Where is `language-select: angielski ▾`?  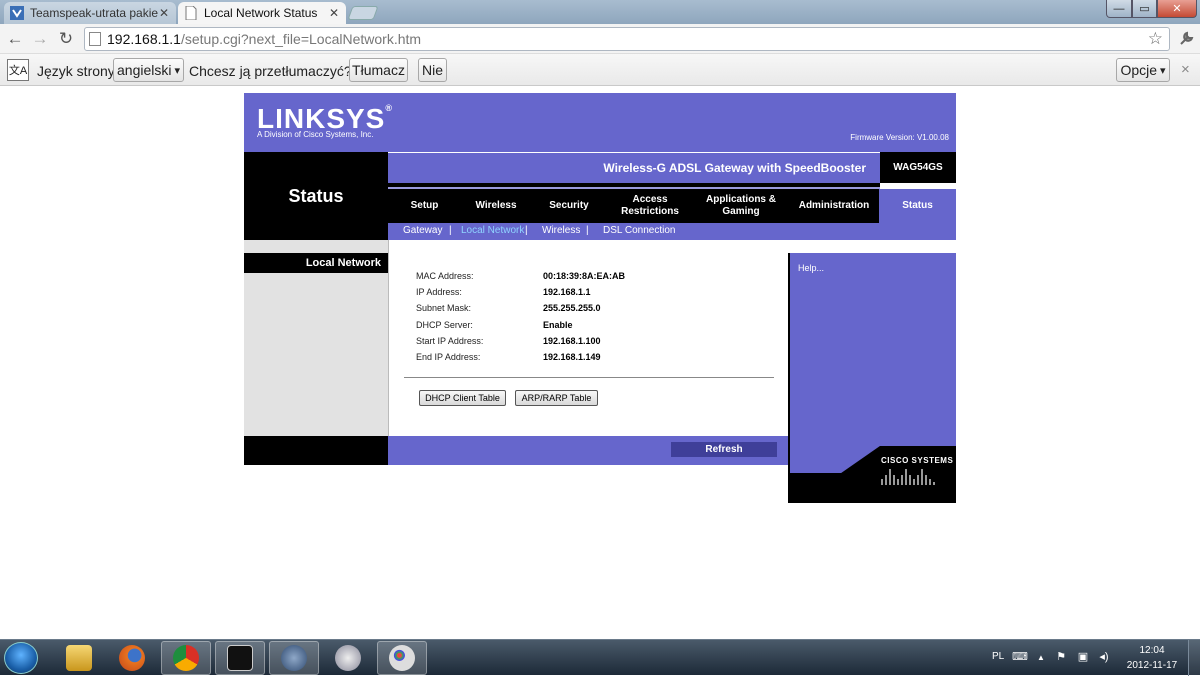 language-select: angielski ▾ is located at coordinates (148, 70).